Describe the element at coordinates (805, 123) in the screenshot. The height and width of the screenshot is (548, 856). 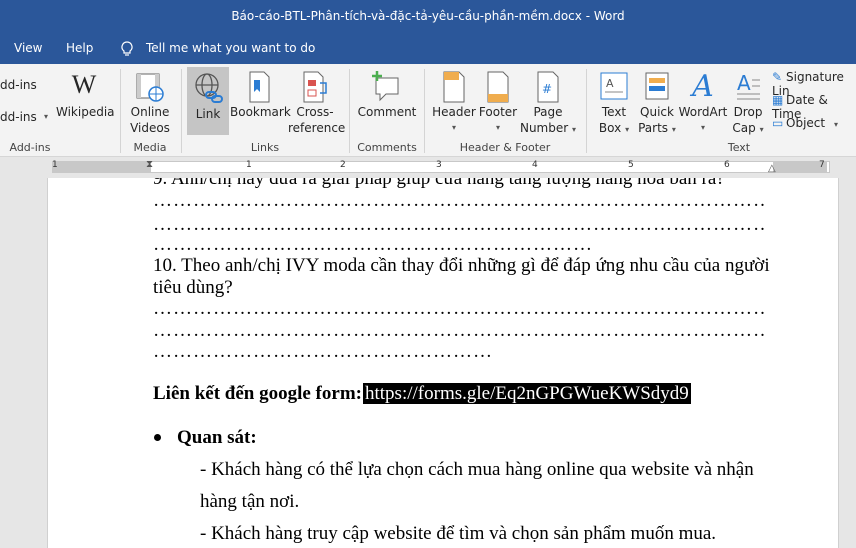
I see `object-button: ▭ Object ▾` at that location.